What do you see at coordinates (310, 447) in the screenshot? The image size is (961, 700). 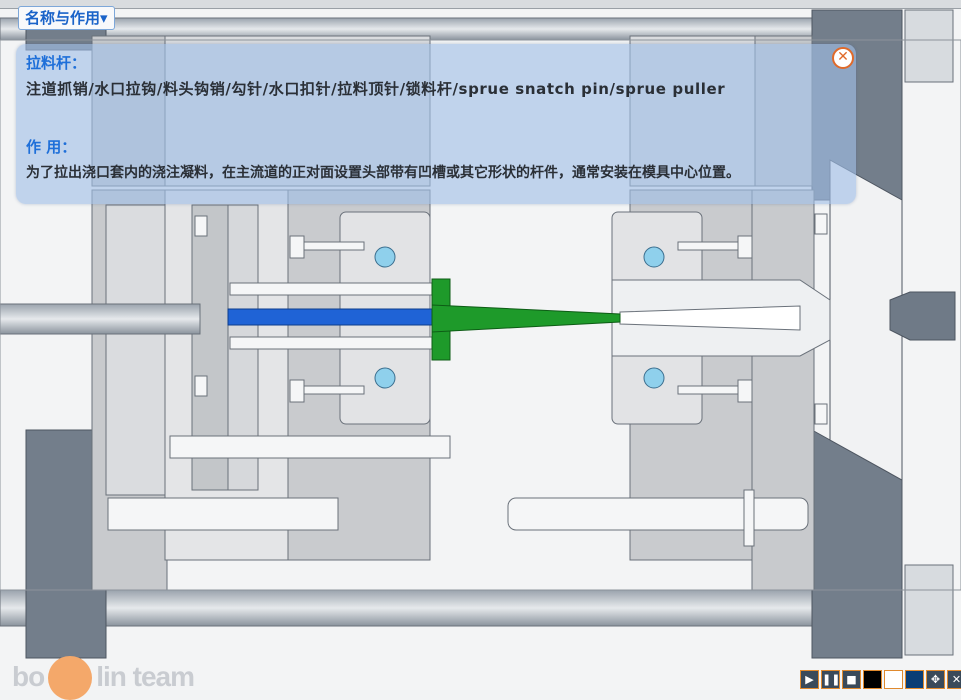 I see `return-pin` at bounding box center [310, 447].